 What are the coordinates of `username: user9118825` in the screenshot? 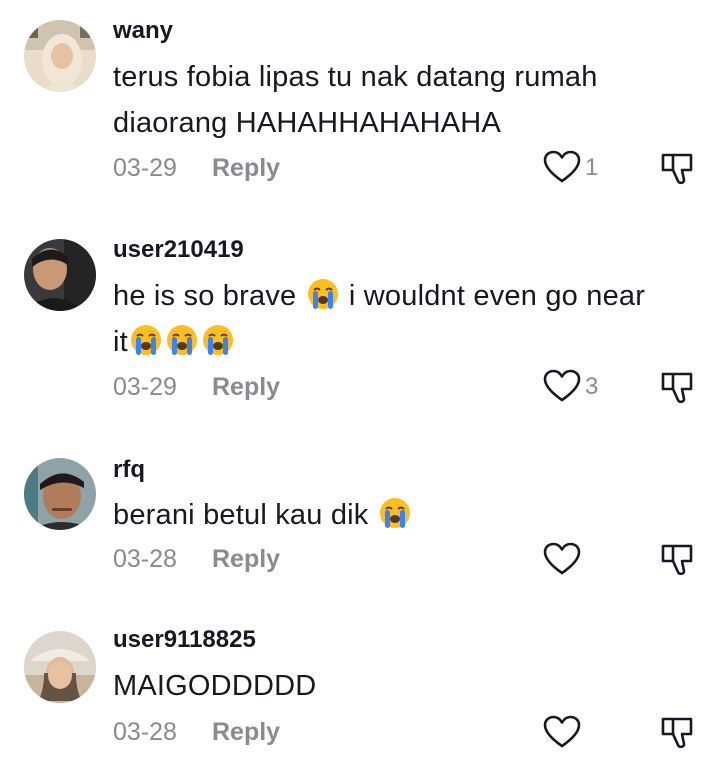 It's located at (184, 640).